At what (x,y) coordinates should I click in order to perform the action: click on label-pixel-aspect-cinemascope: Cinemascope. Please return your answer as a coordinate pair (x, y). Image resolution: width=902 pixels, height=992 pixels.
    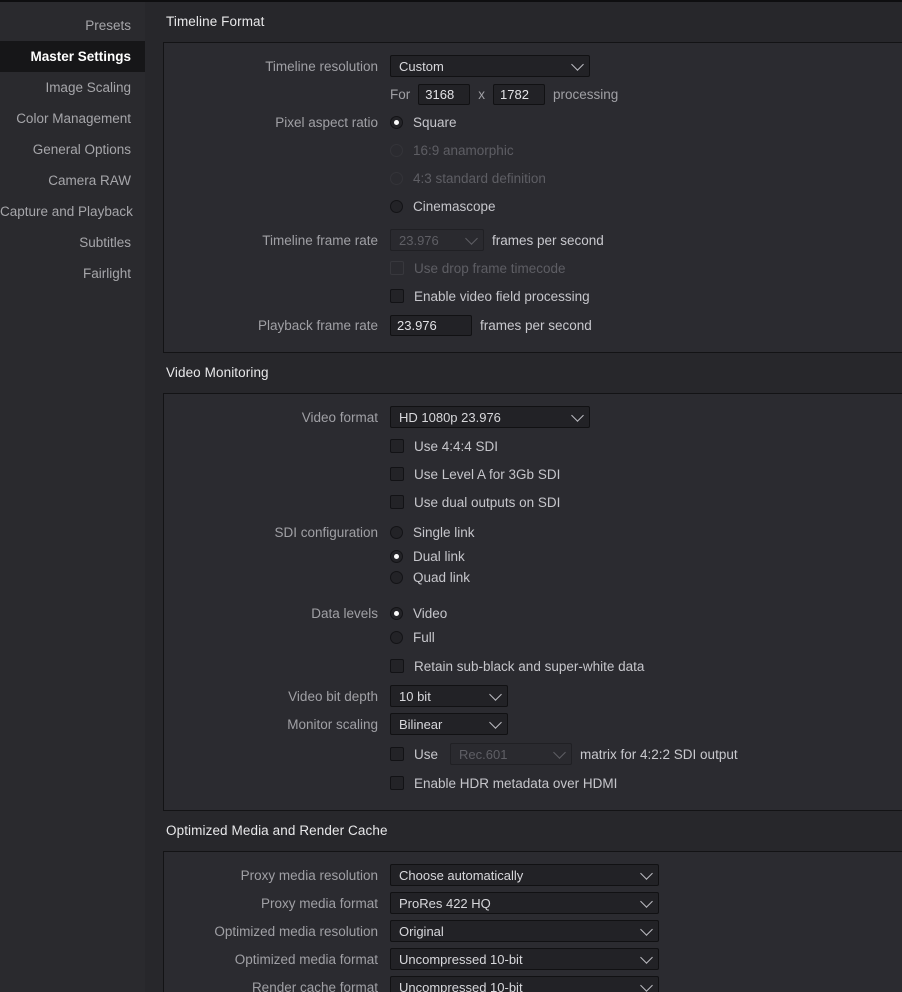
    Looking at the image, I should click on (454, 206).